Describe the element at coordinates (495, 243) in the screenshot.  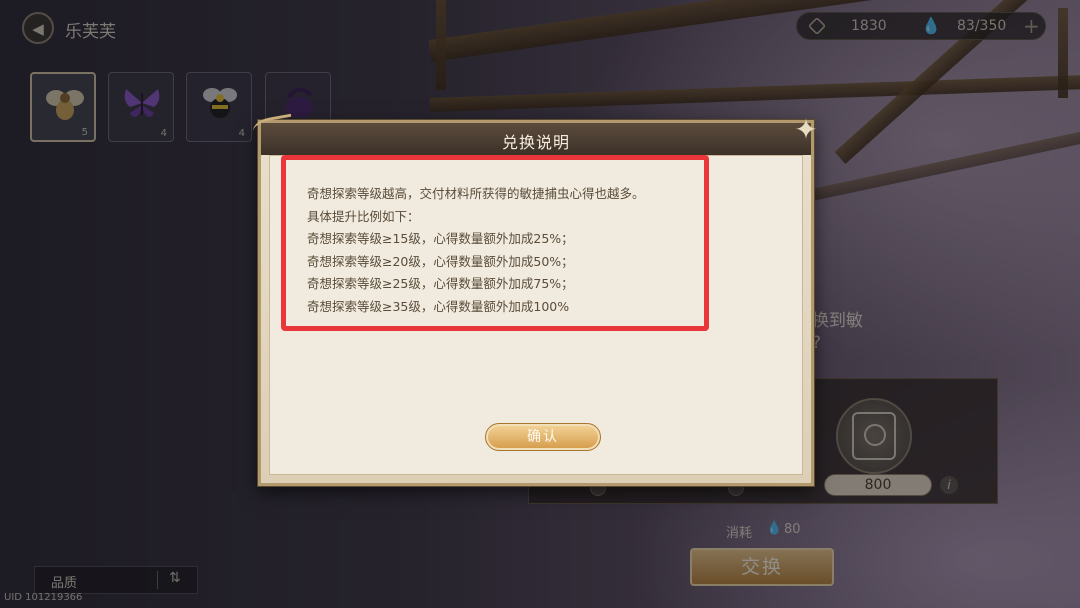
I see `highlight-box` at that location.